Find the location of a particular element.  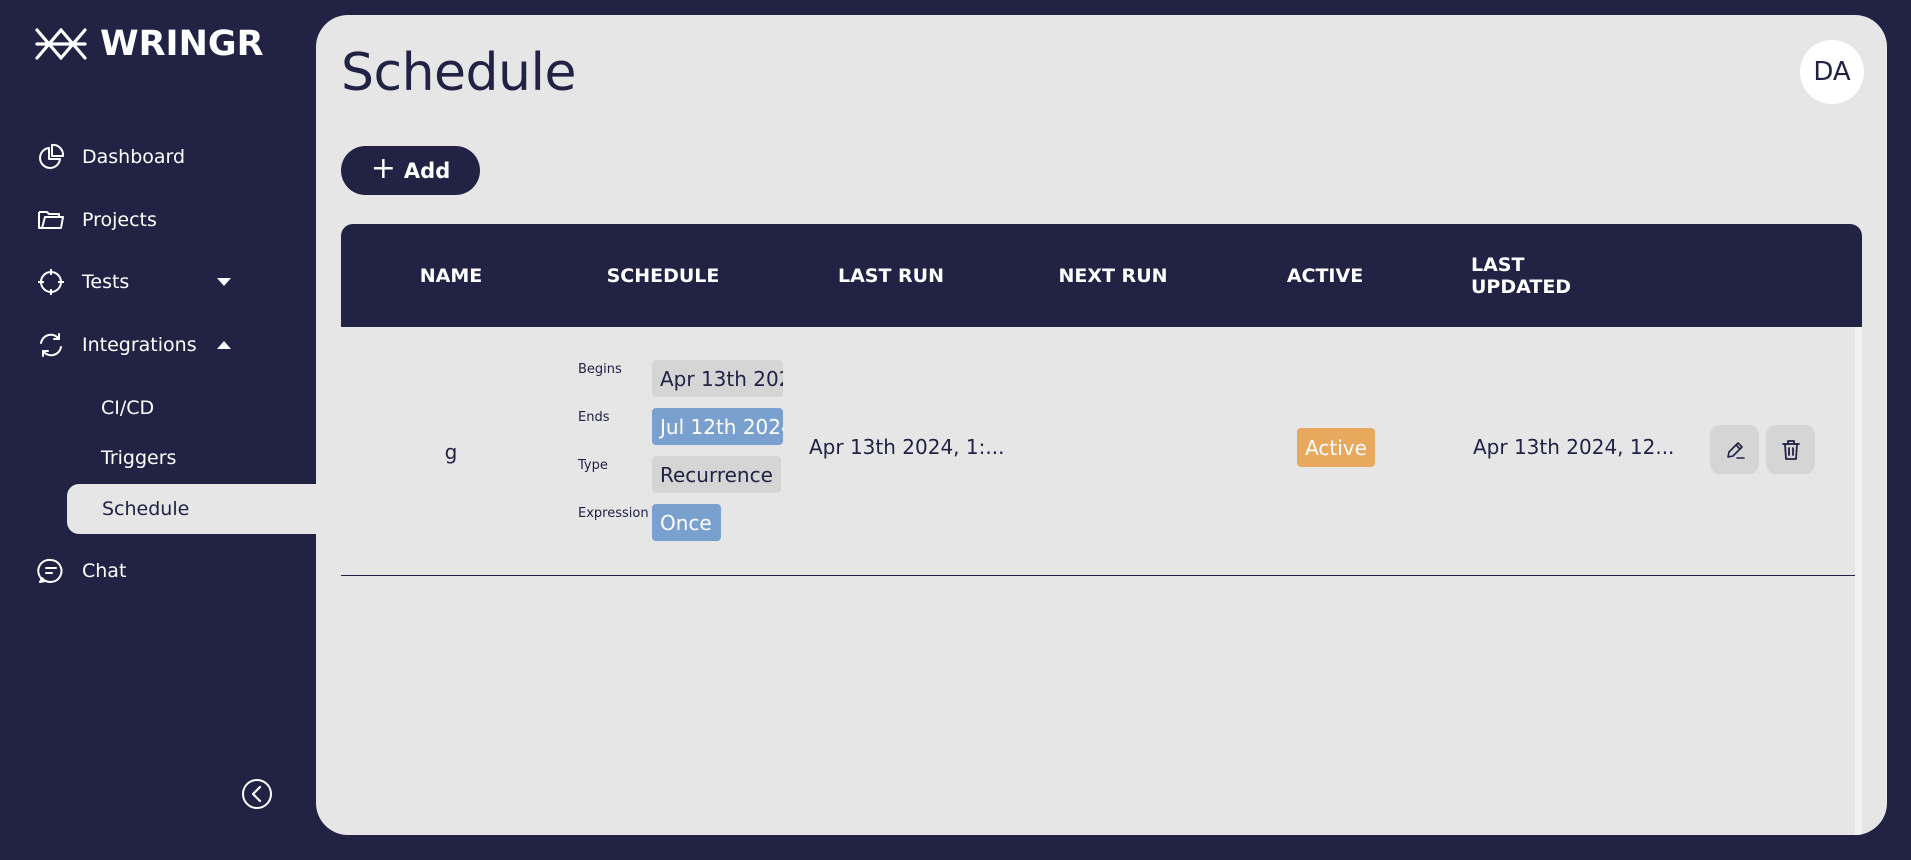

begins-value: Apr 13th 2024 is located at coordinates (717, 378).